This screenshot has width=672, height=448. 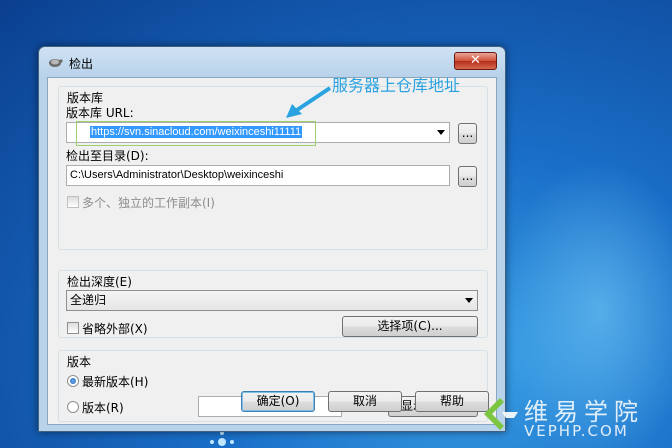 I want to click on annotation-text: 服务器上仓库地址, so click(x=396, y=85).